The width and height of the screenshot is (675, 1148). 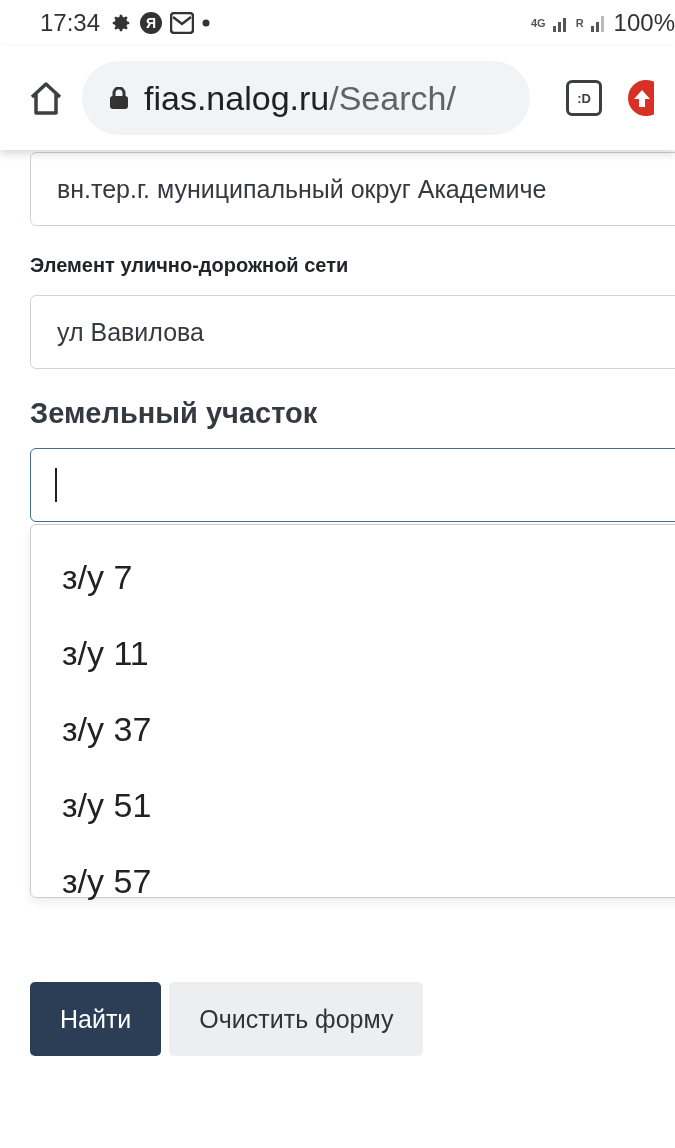 What do you see at coordinates (352, 485) in the screenshot?
I see `input-field` at bounding box center [352, 485].